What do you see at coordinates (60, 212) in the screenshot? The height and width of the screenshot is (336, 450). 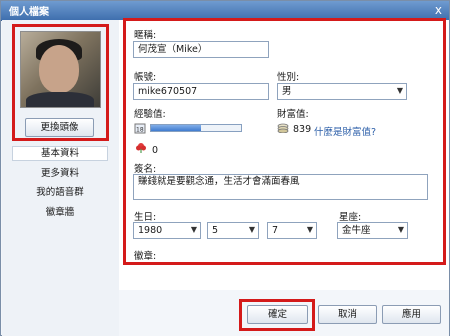 I see `nav-badge-wall: 徽章牆` at bounding box center [60, 212].